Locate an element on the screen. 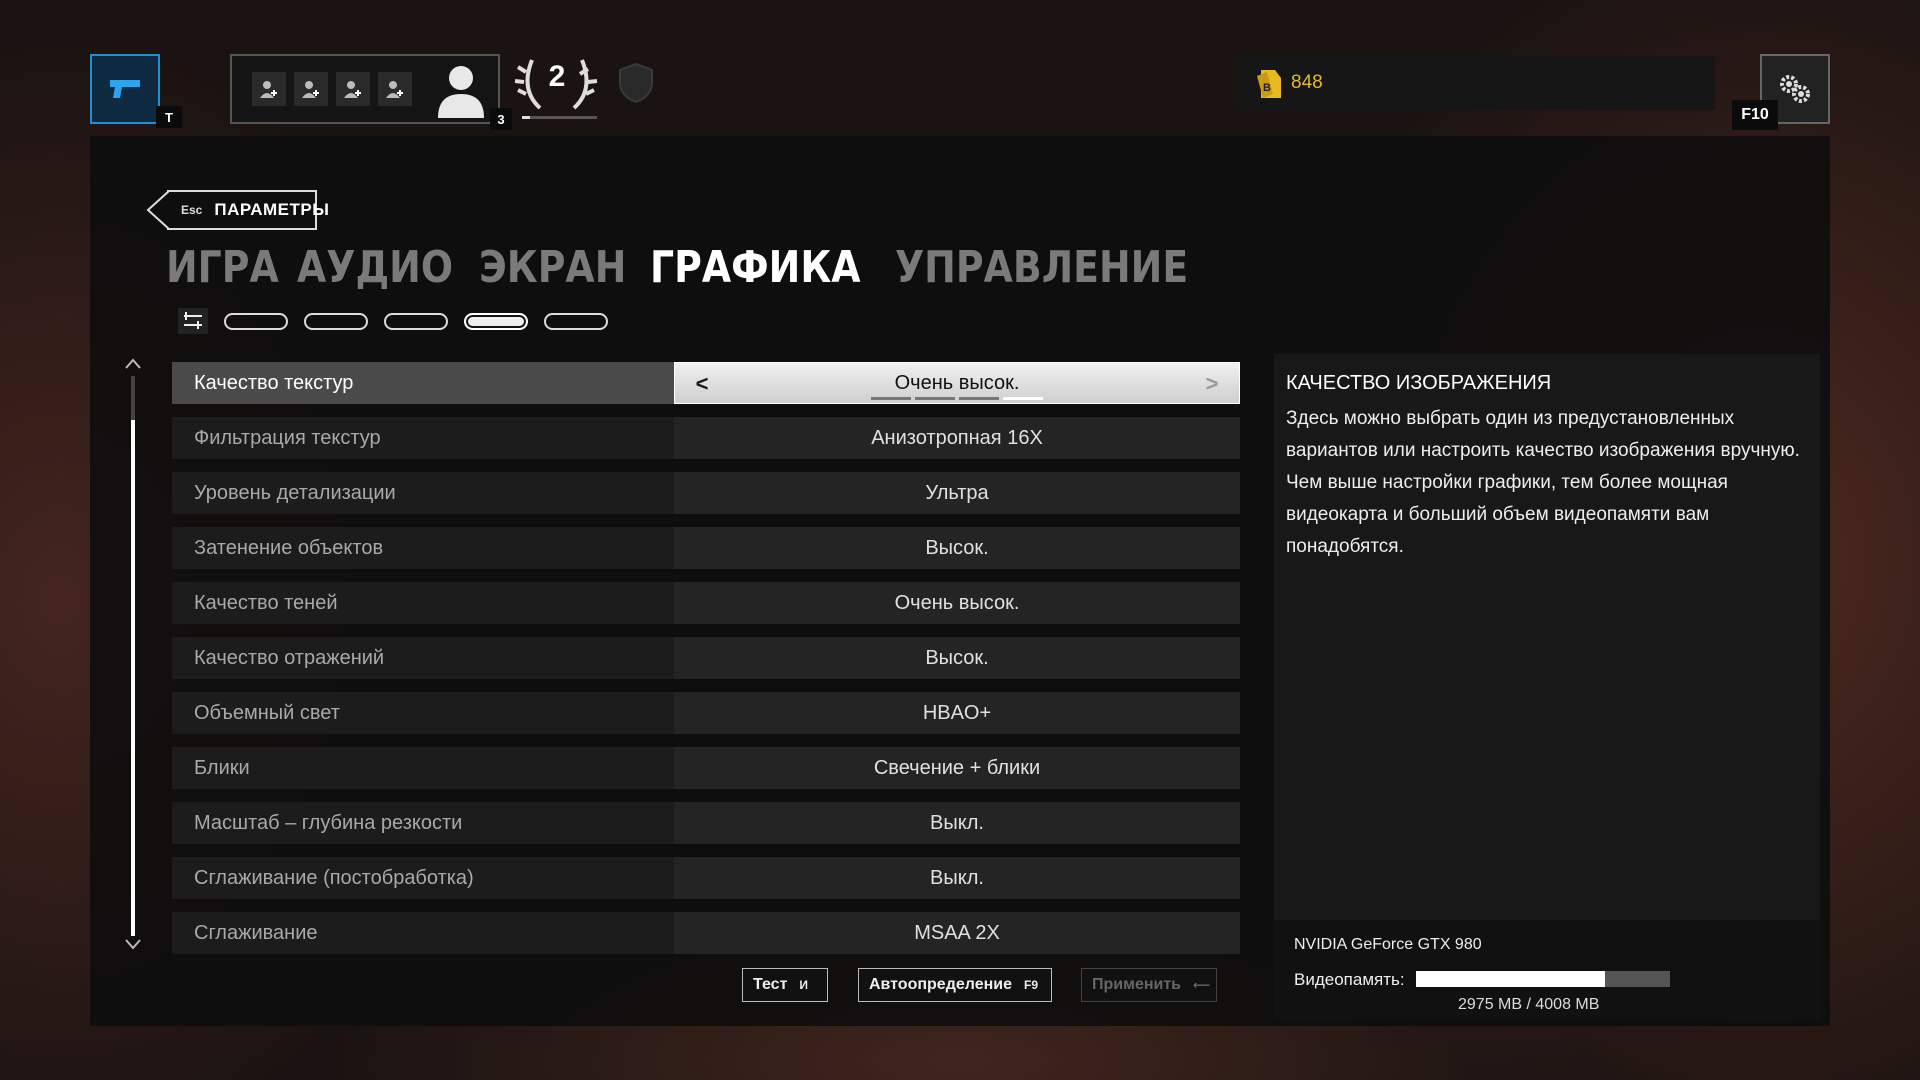 The height and width of the screenshot is (1080, 1920). setting-row-shadow-quality: Качество теней Очень высок. is located at coordinates (706, 603).